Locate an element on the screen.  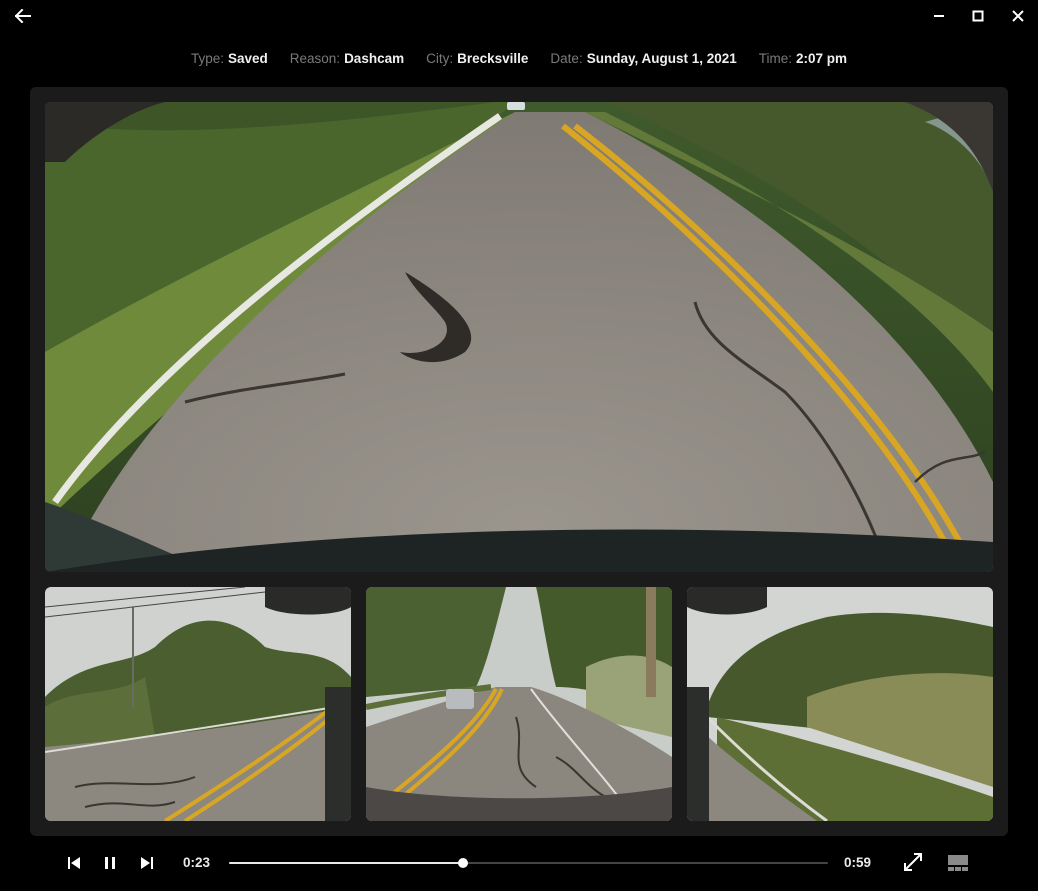
left-camera-view is located at coordinates (198, 704).